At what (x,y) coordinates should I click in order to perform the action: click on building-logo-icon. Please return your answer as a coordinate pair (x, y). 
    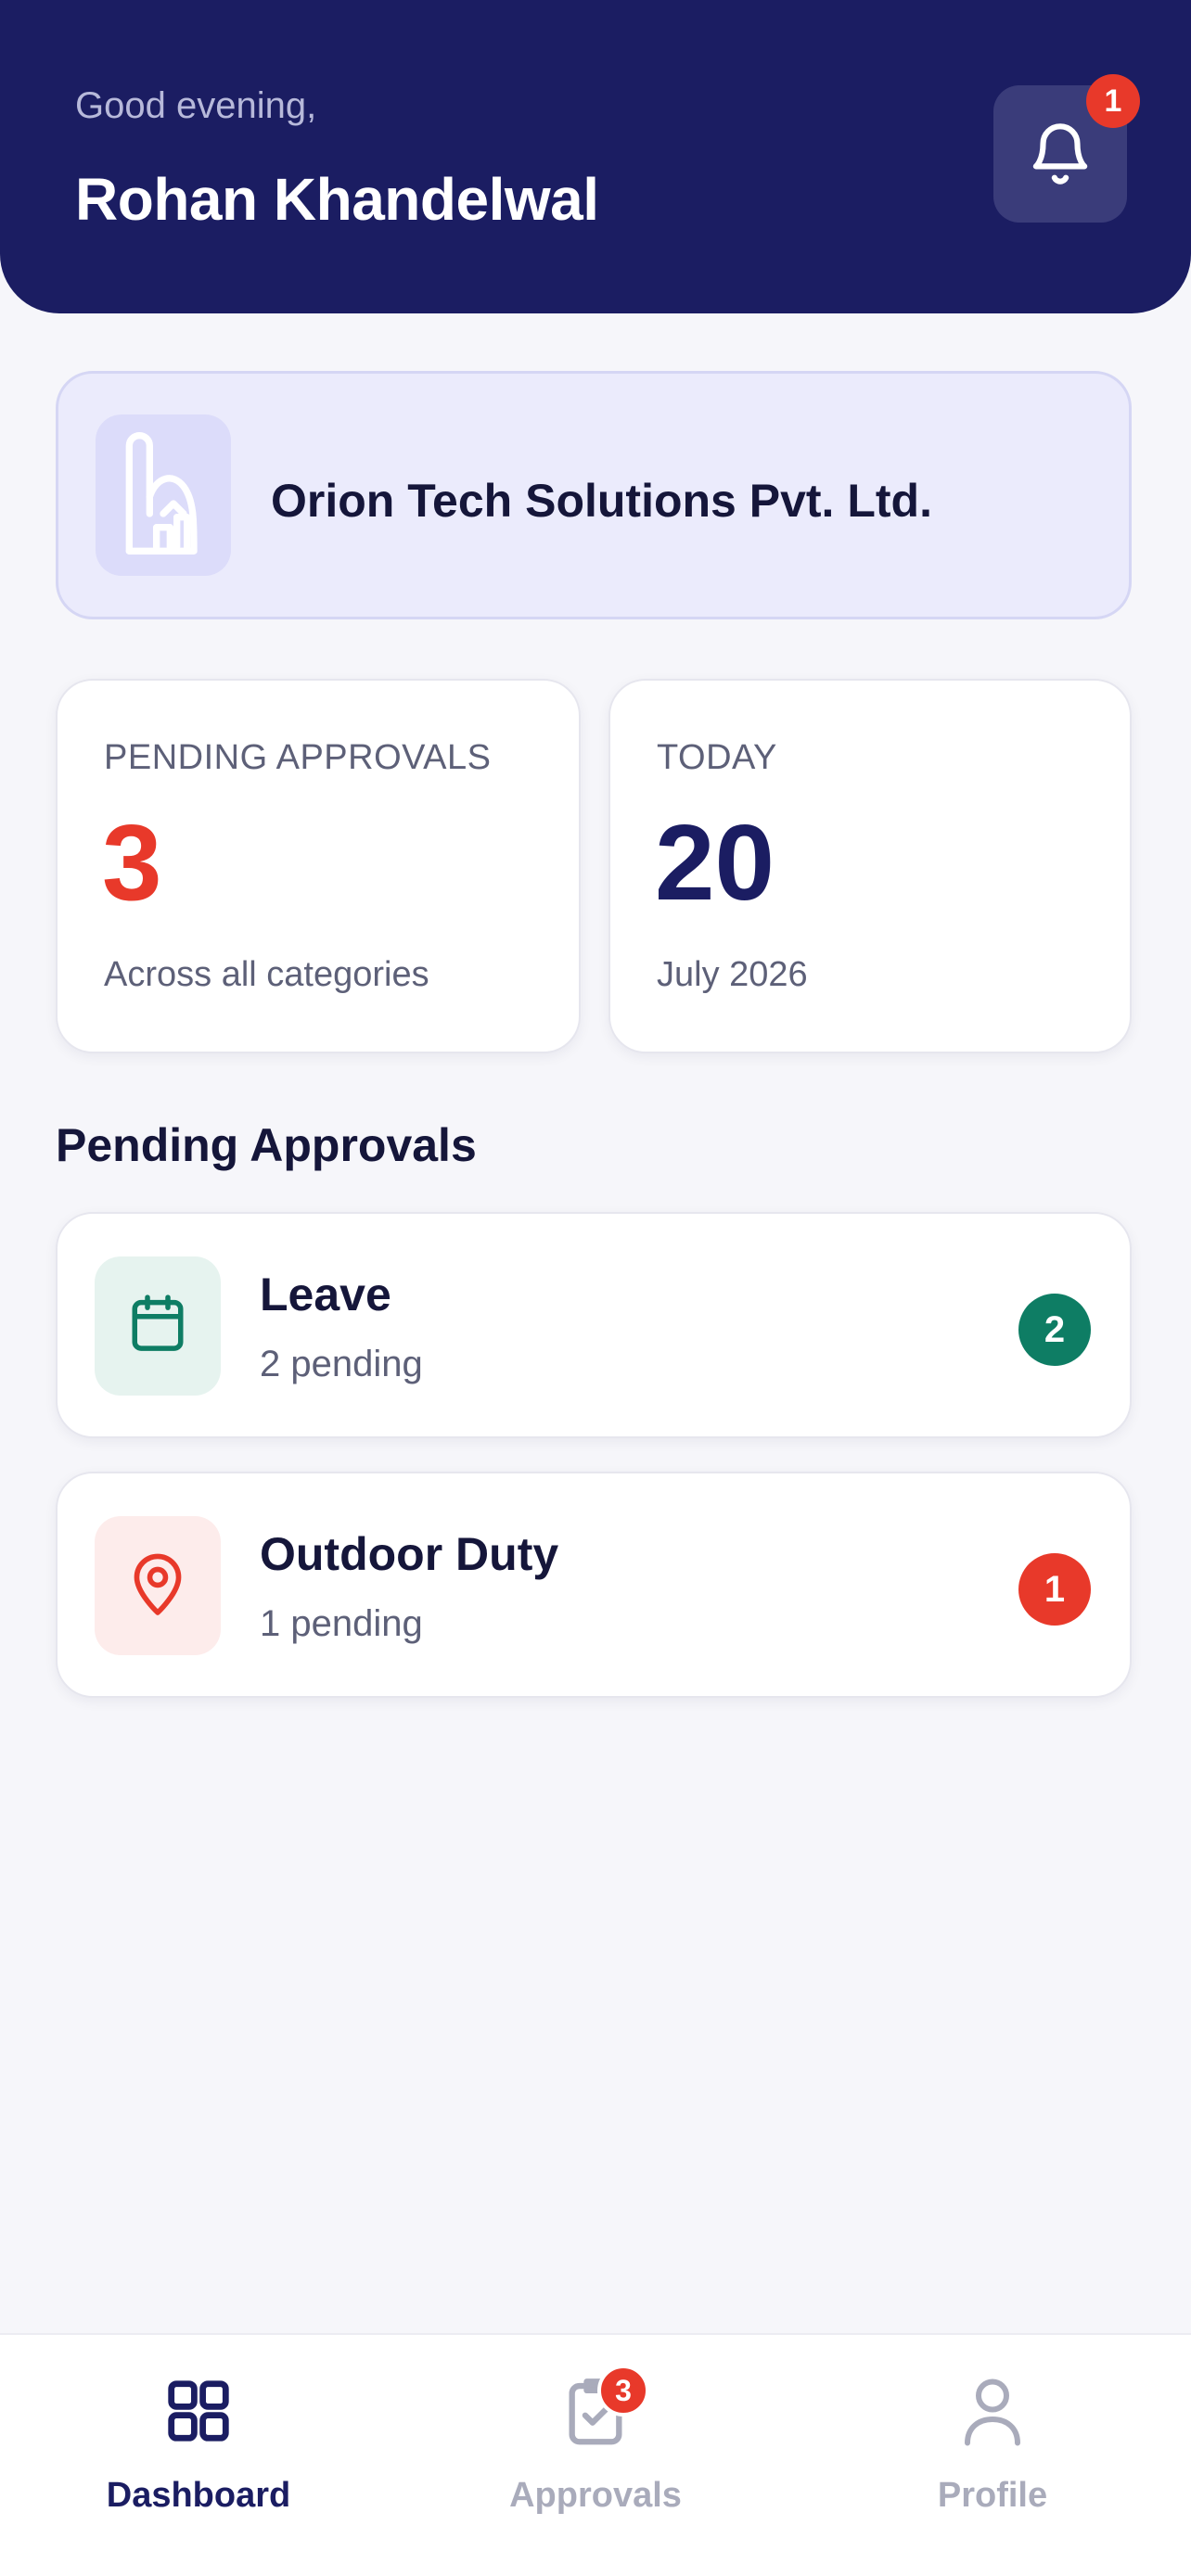
    Looking at the image, I should click on (163, 495).